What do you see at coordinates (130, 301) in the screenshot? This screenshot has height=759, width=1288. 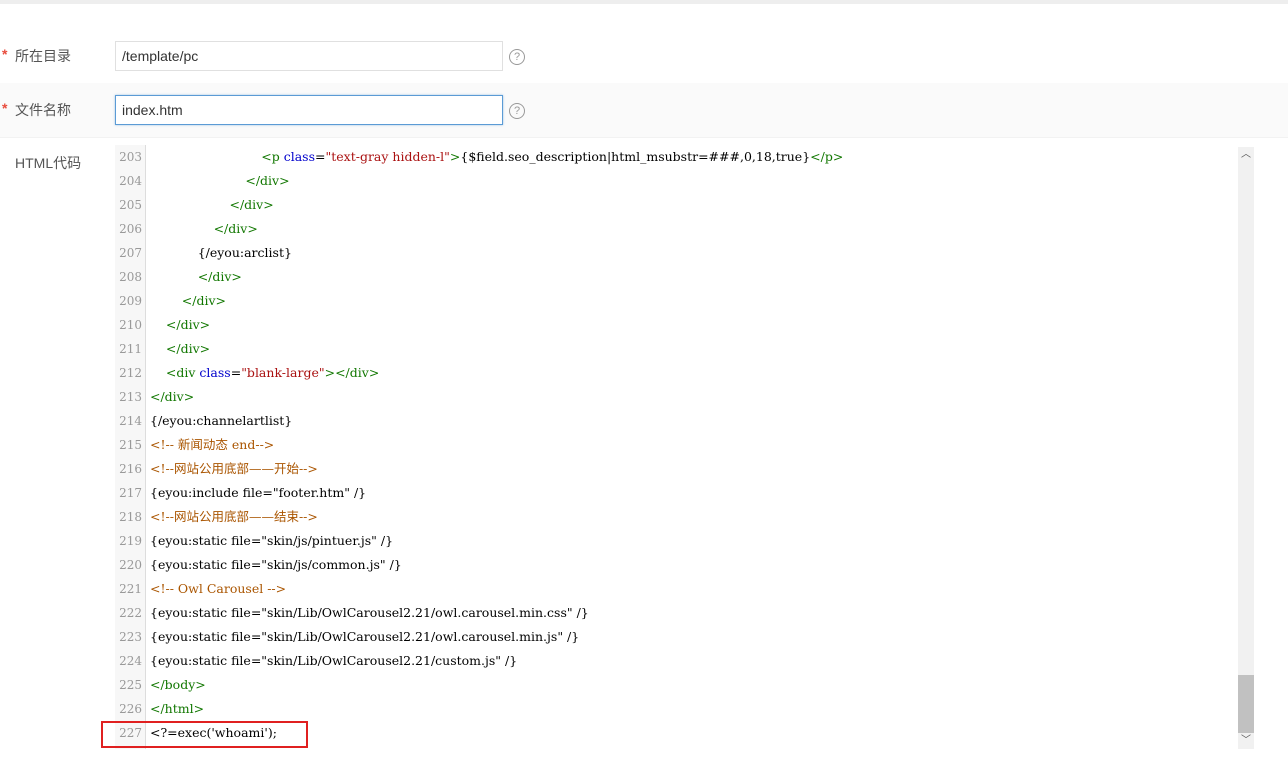 I see `line-number: 209` at bounding box center [130, 301].